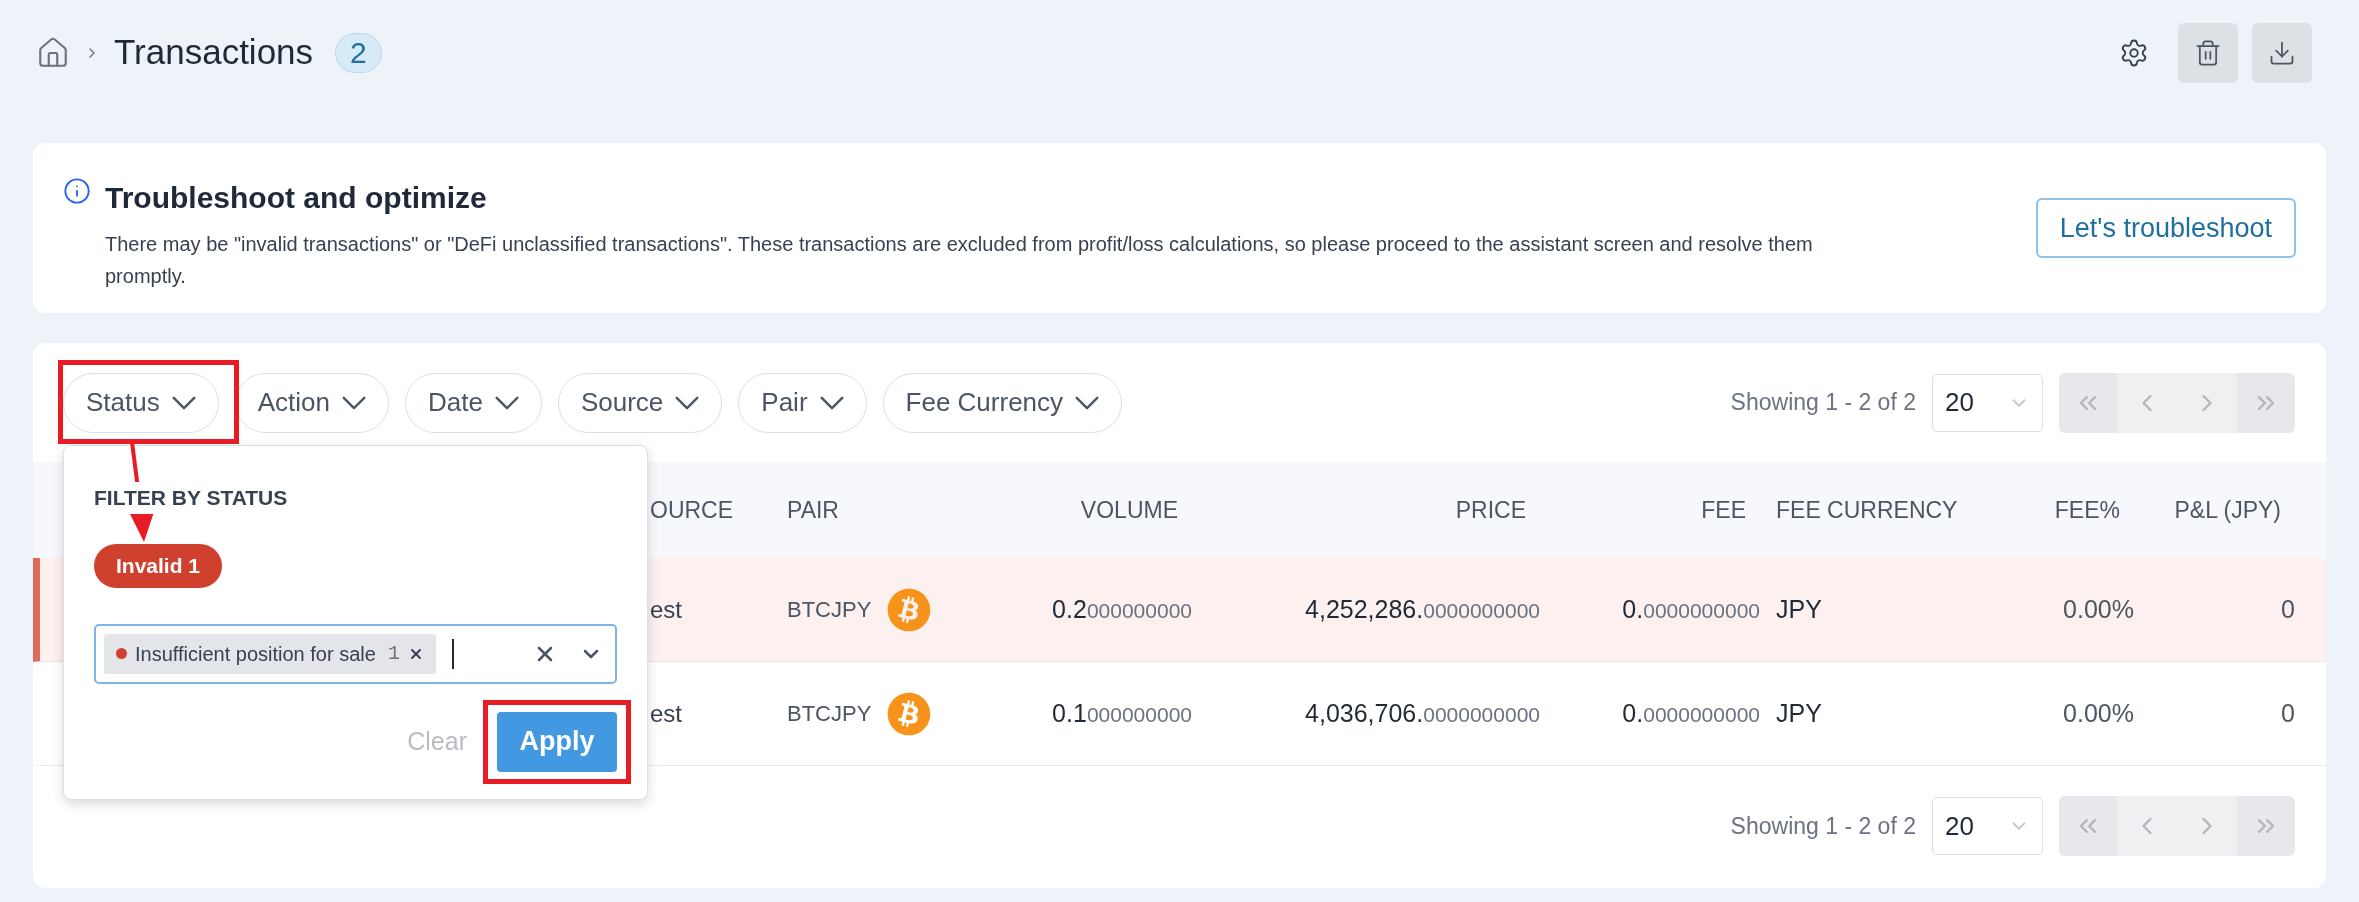 The image size is (2359, 902). I want to click on text-cursor, so click(452, 653).